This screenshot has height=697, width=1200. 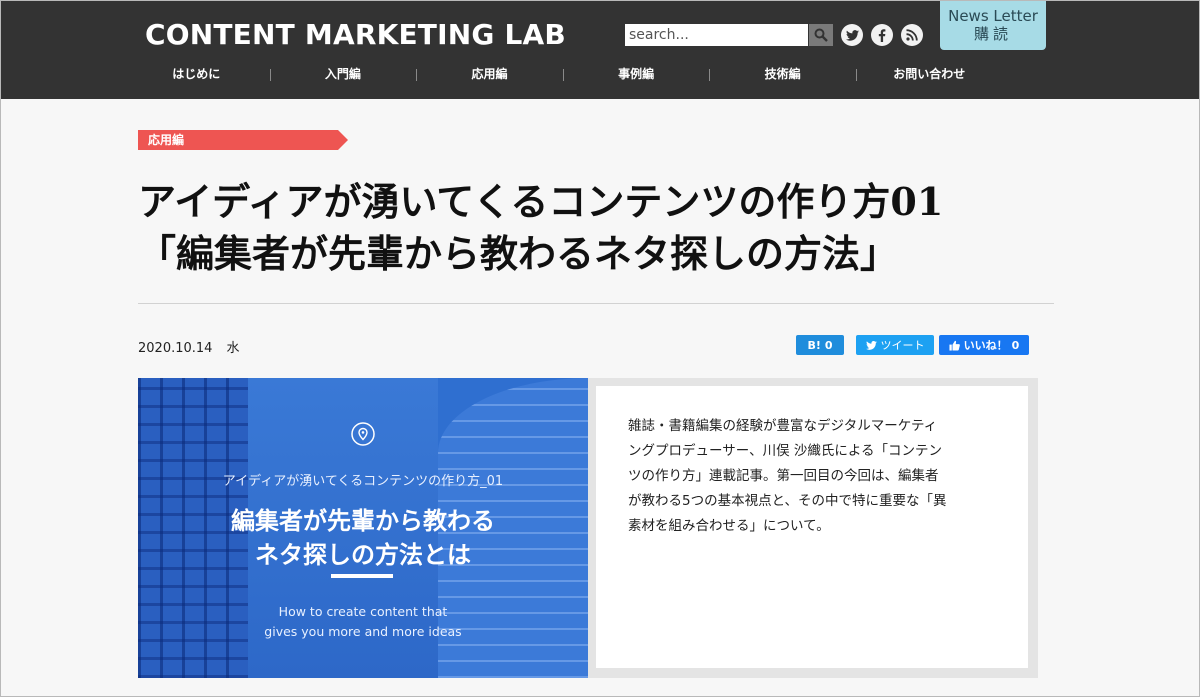 What do you see at coordinates (785, 451) in the screenshot?
I see `excerpt-line: ングプロデューサー、川俣 沙織氏による「コンテン` at bounding box center [785, 451].